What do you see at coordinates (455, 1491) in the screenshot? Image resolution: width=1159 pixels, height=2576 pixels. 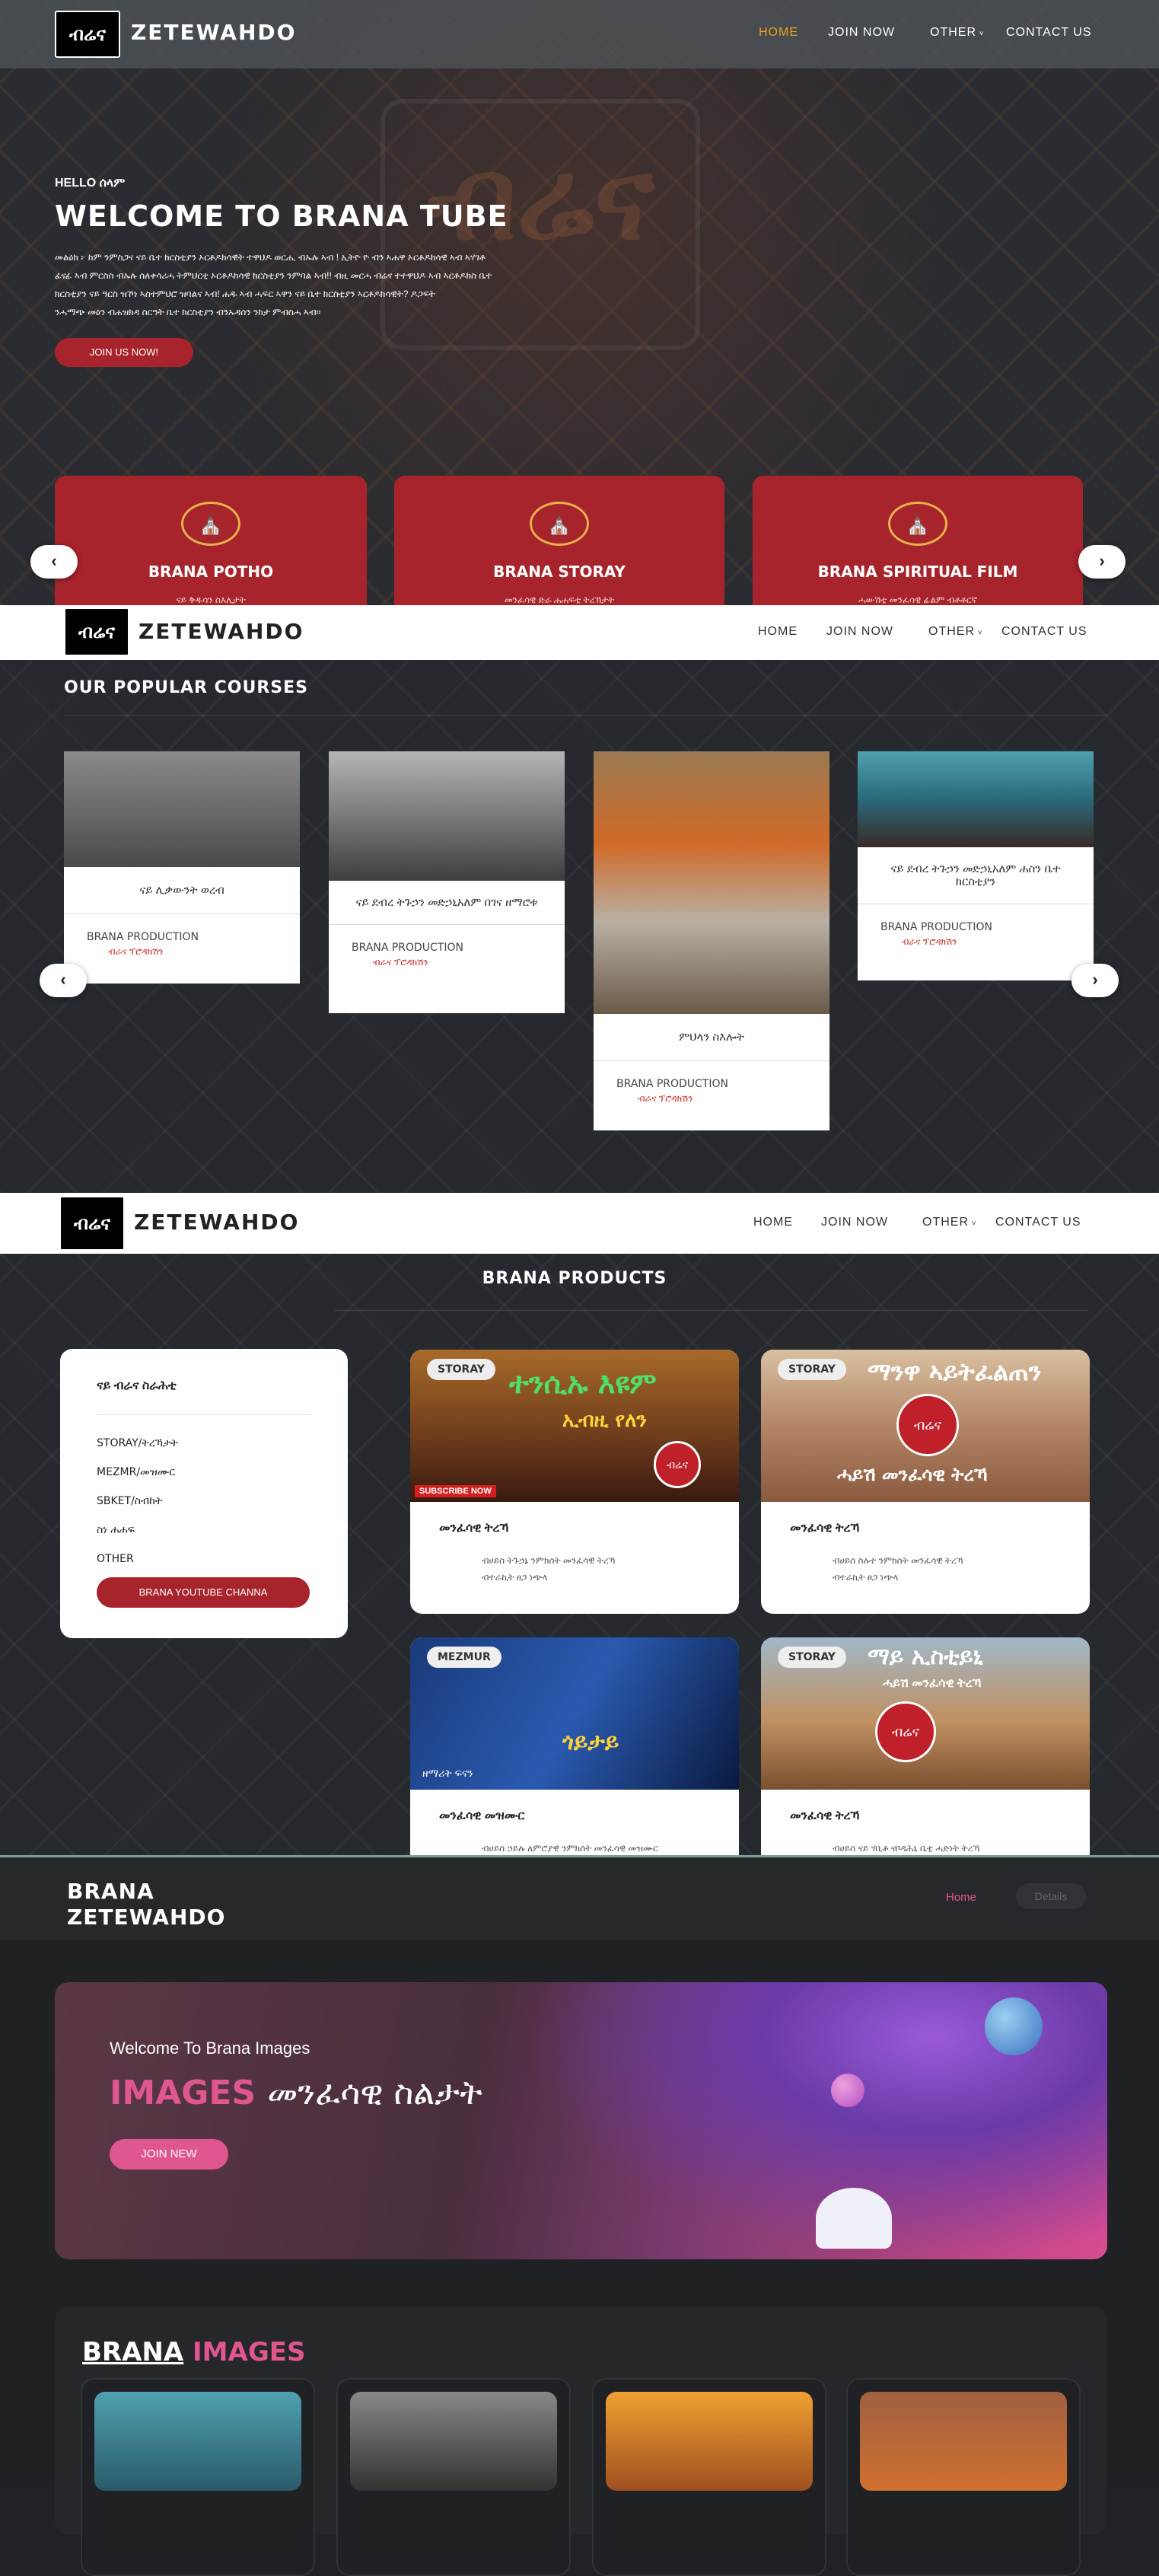 I see `subscribe-banner: SUBSCRIBE NOW` at bounding box center [455, 1491].